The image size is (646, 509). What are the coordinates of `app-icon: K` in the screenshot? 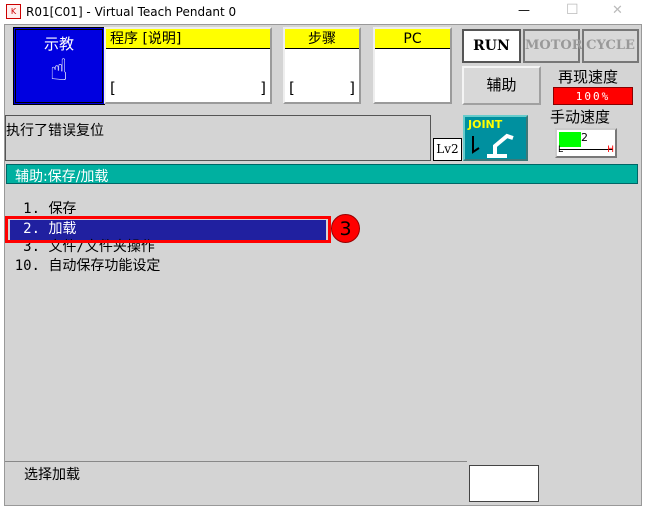 It's located at (13, 11).